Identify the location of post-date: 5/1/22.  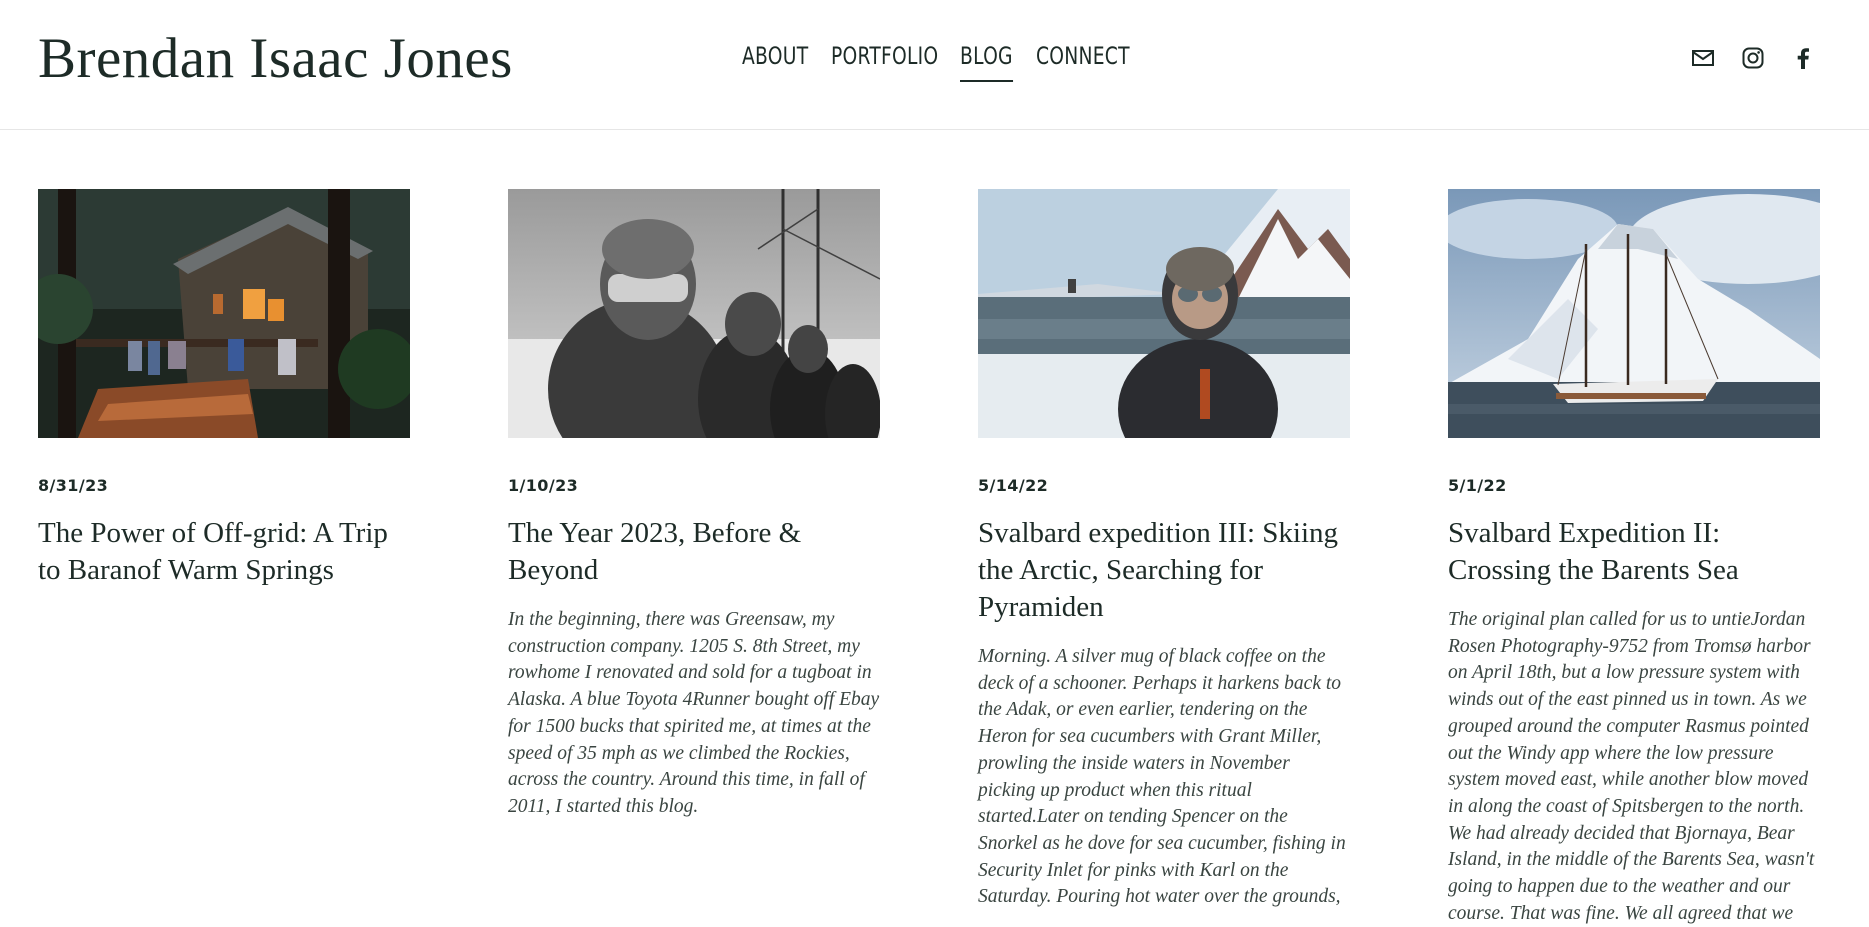
(1477, 485).